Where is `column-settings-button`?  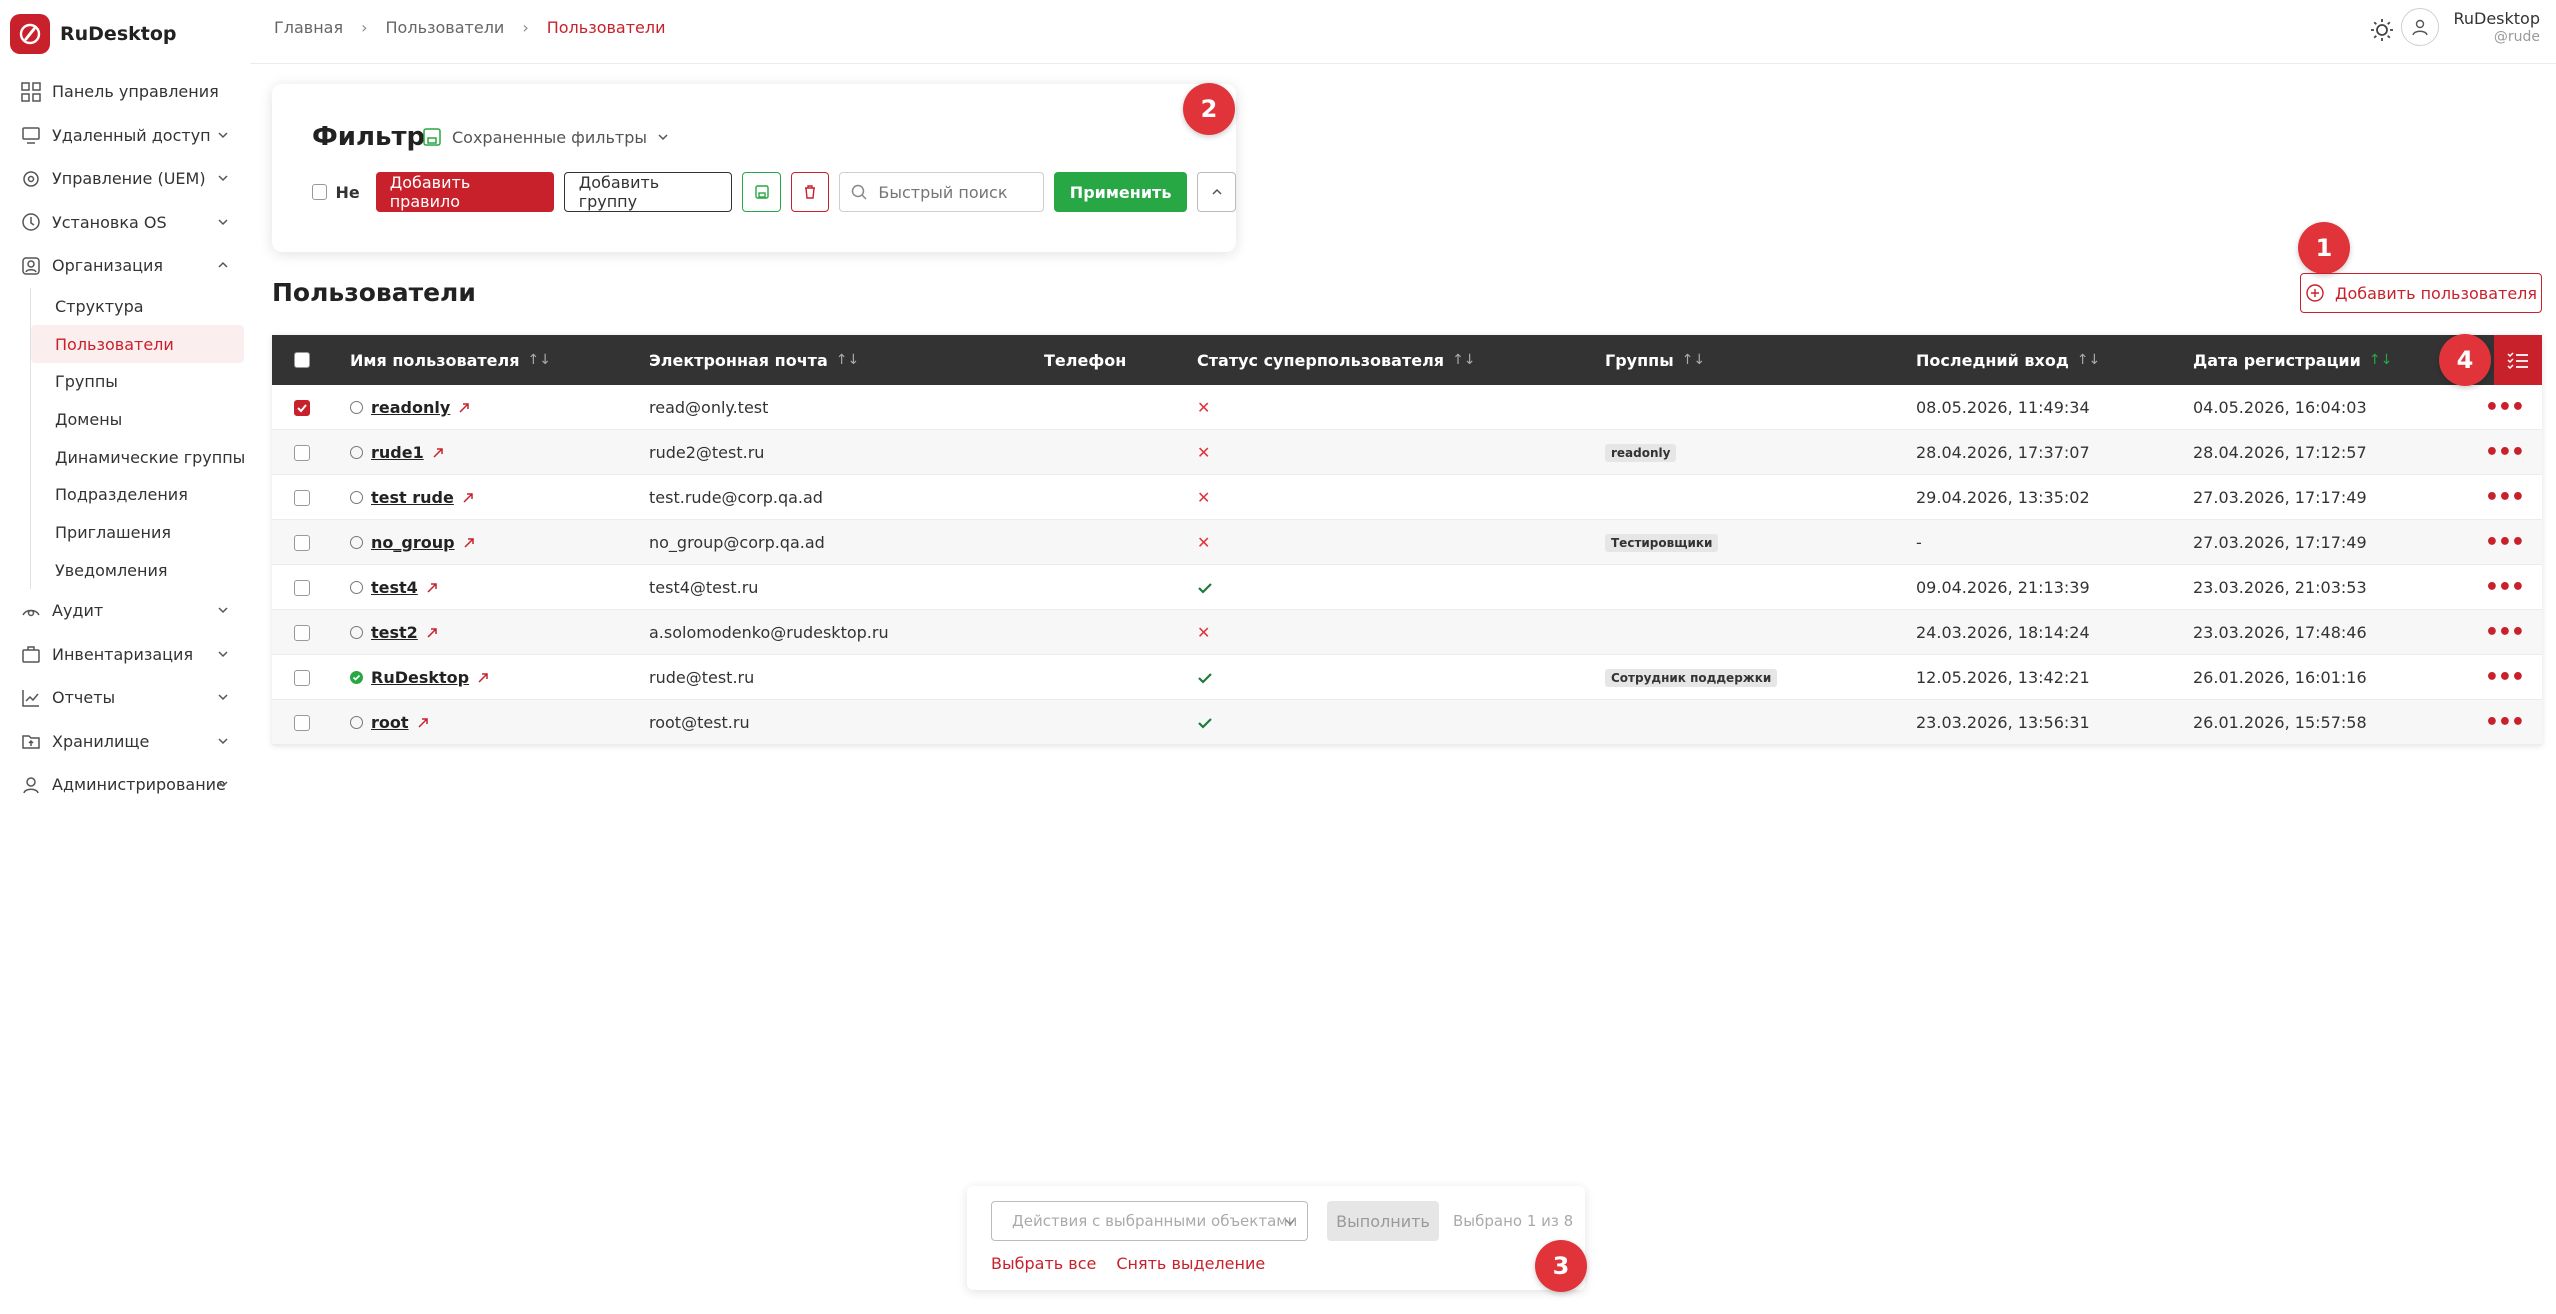
column-settings-button is located at coordinates (2518, 360).